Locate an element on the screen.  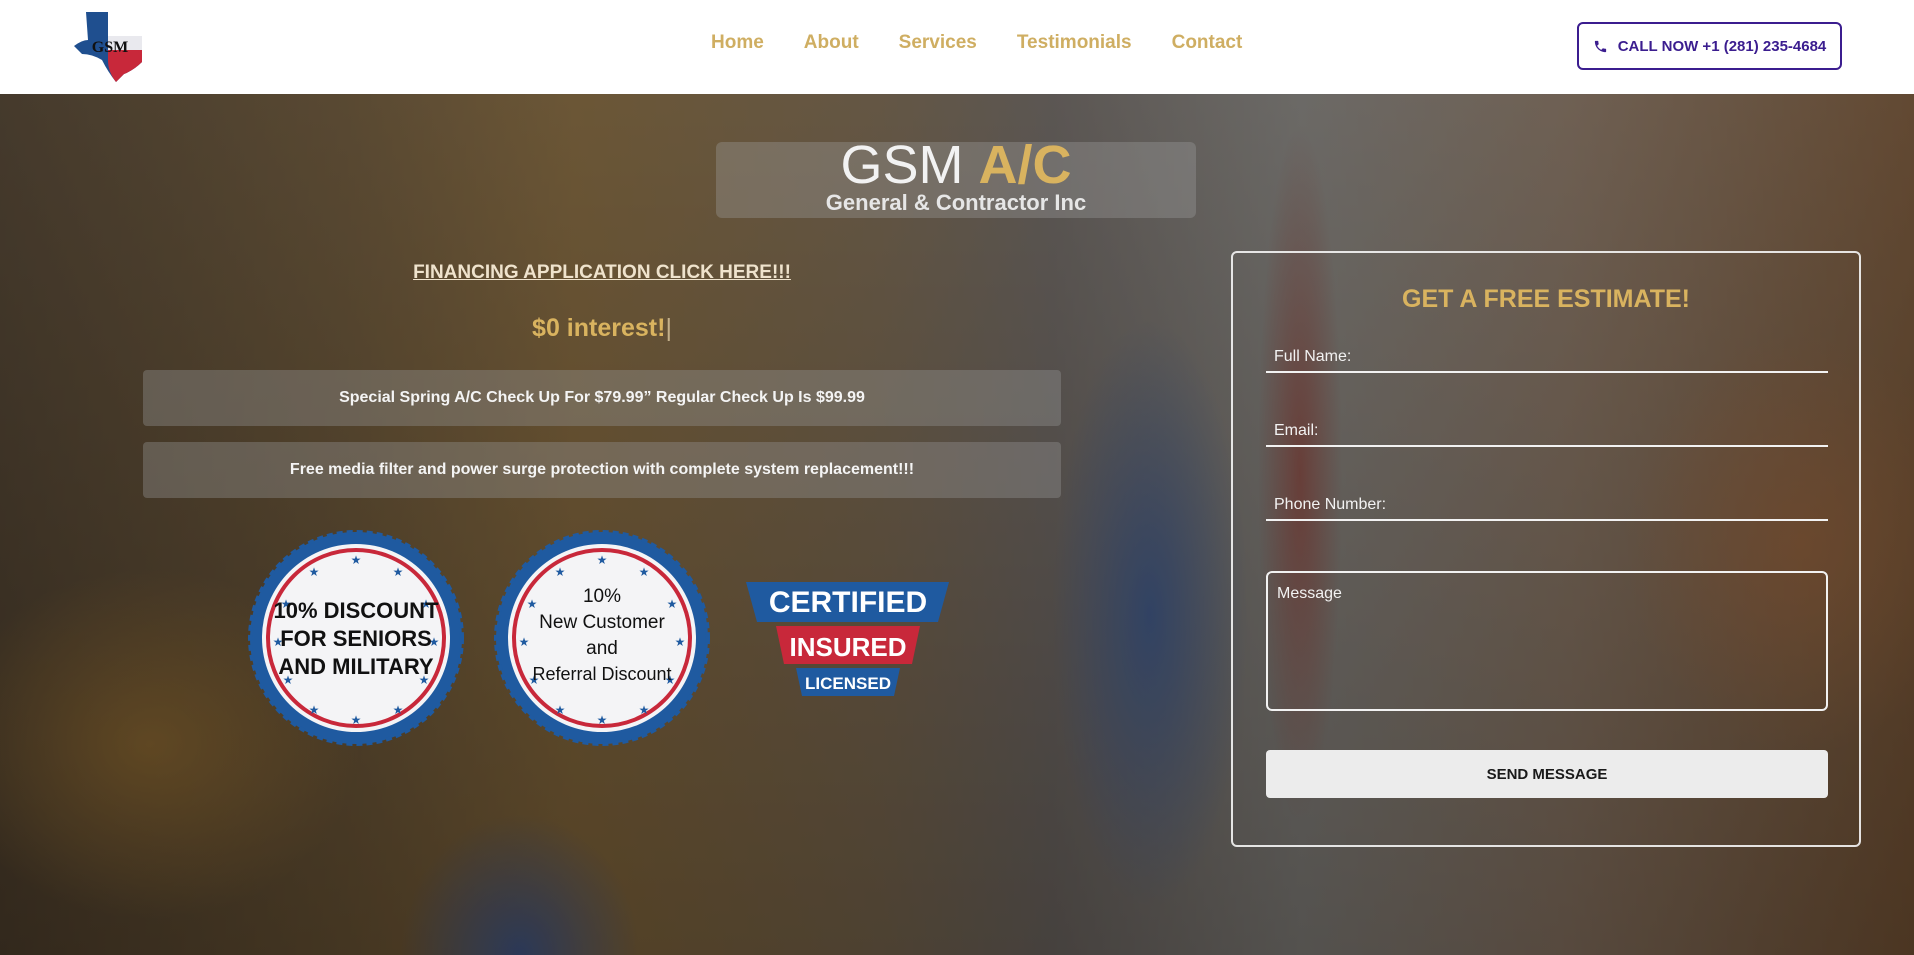
nav-about: About is located at coordinates (831, 43).